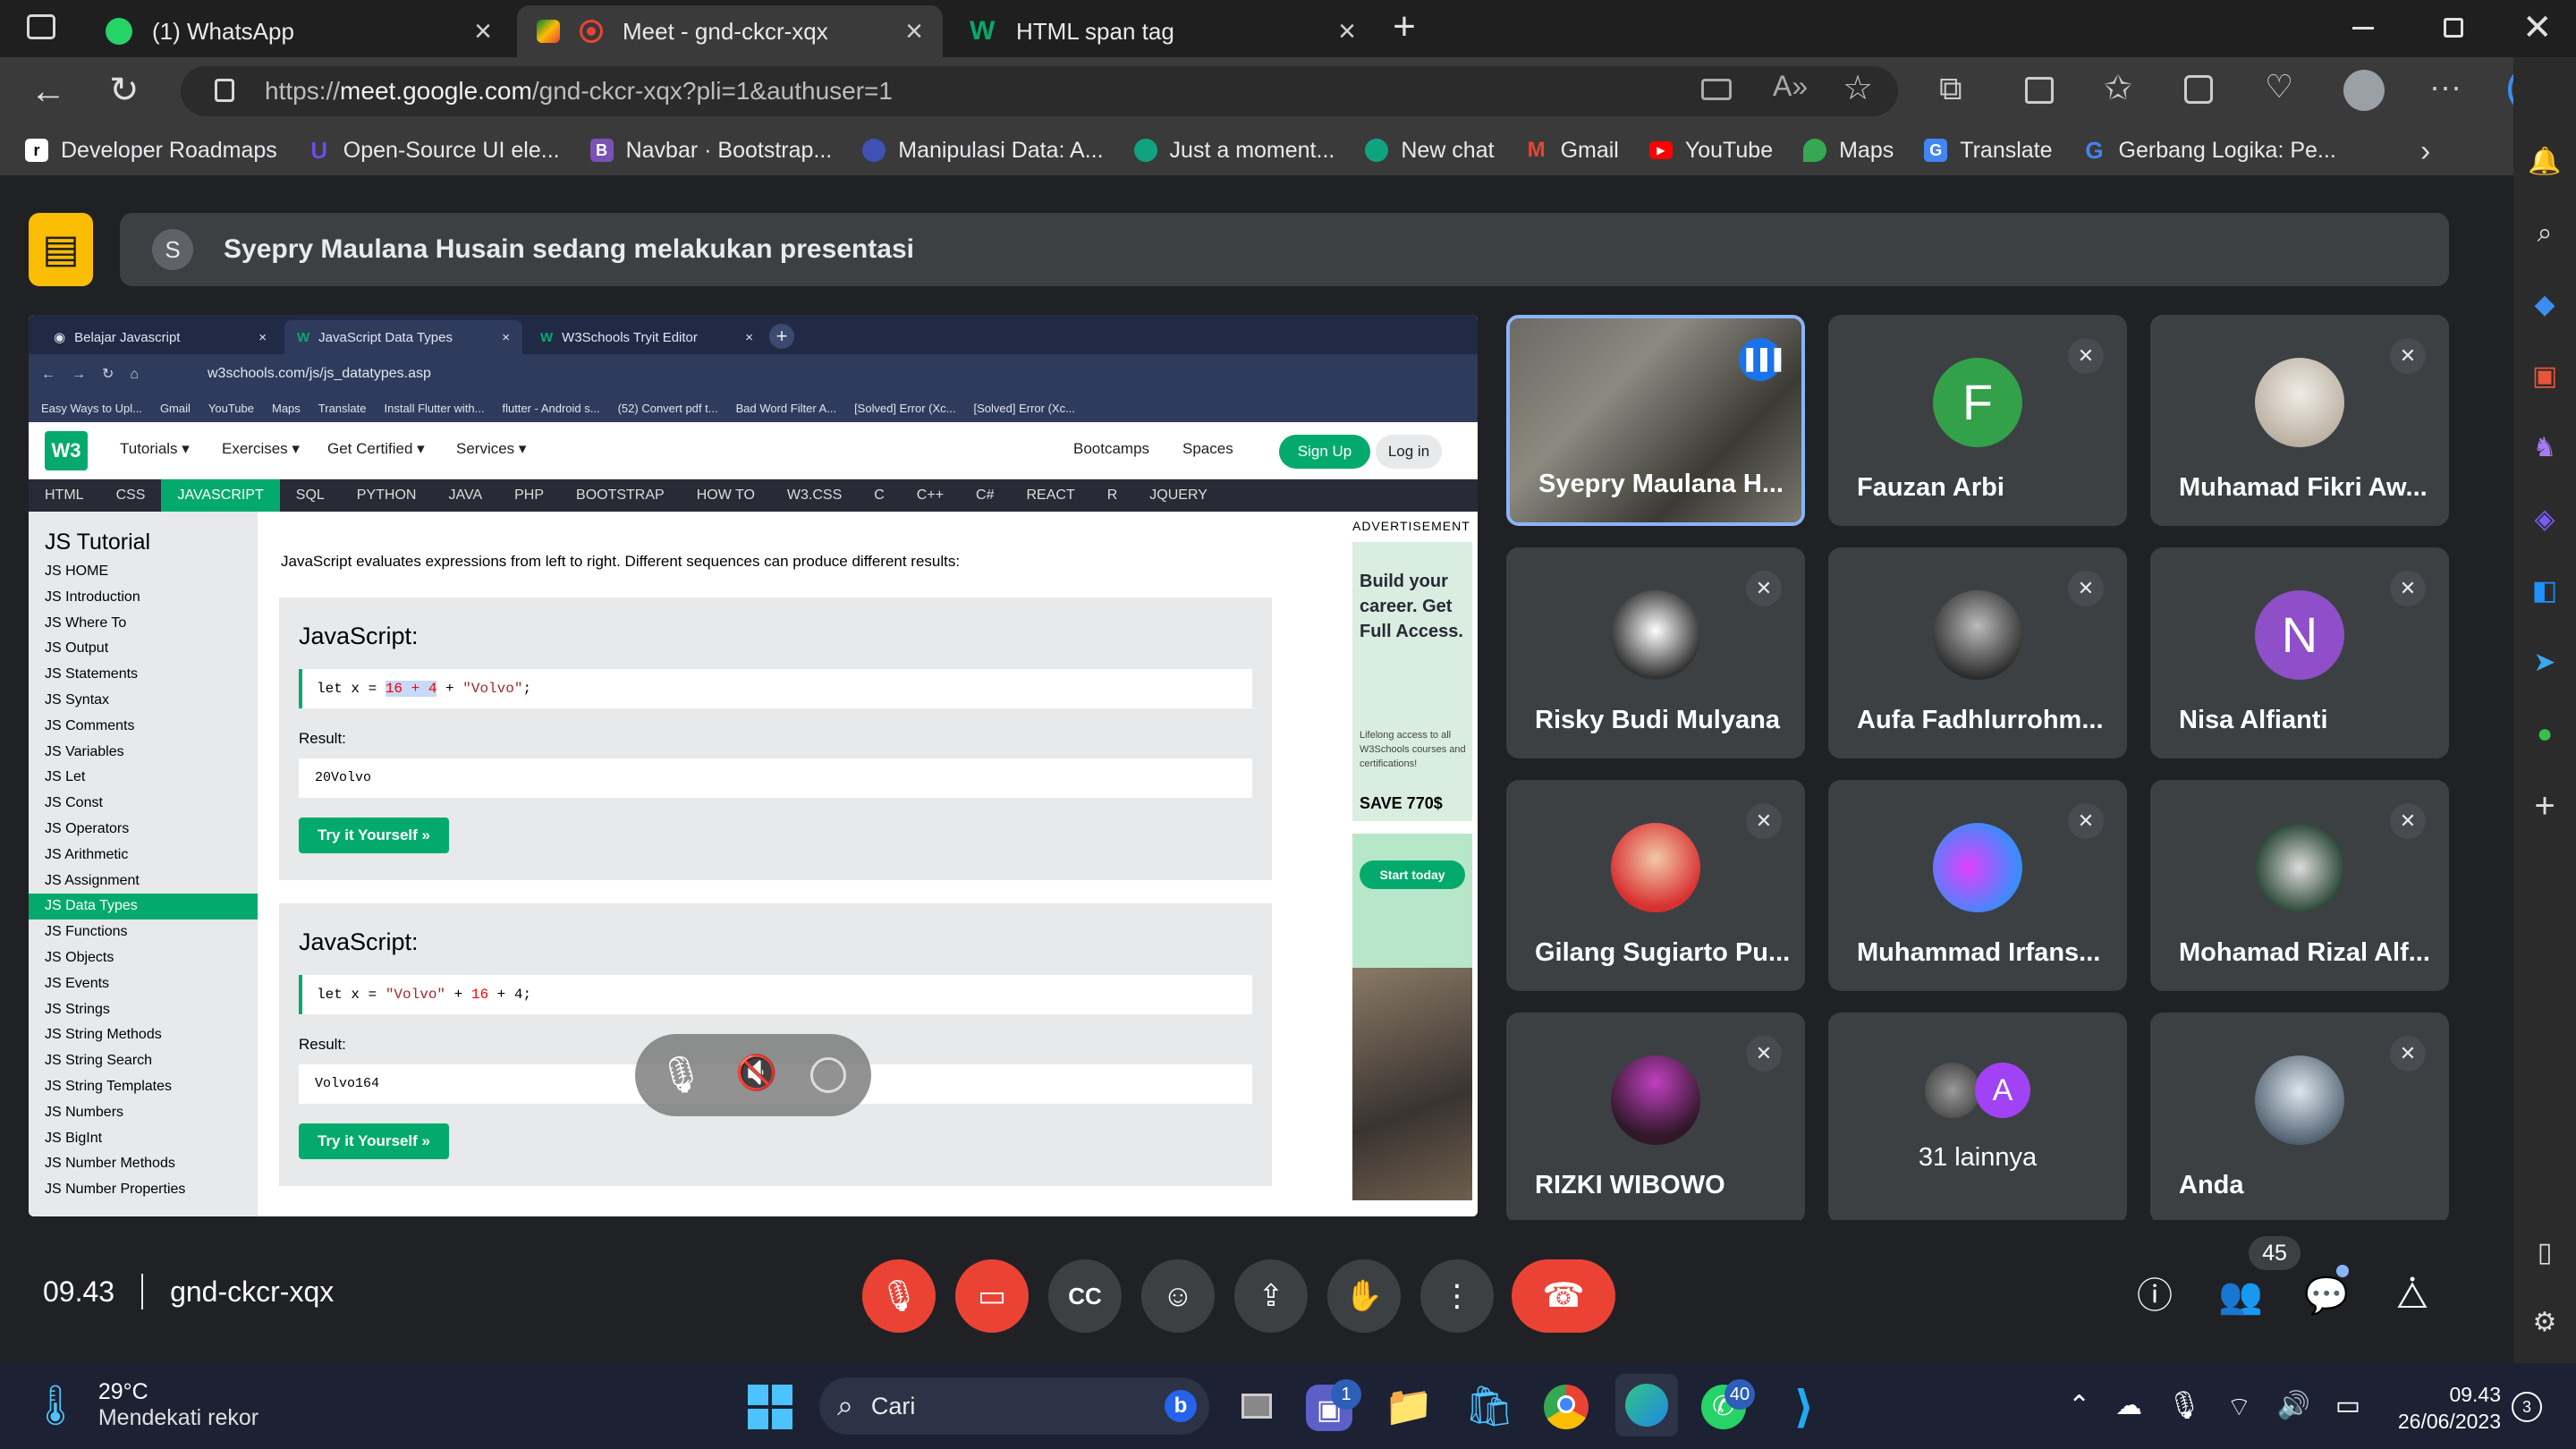 The image size is (2576, 1449). Describe the element at coordinates (2299, 652) in the screenshot. I see `participant-tile: ✕ N Nisa Alfianti` at that location.